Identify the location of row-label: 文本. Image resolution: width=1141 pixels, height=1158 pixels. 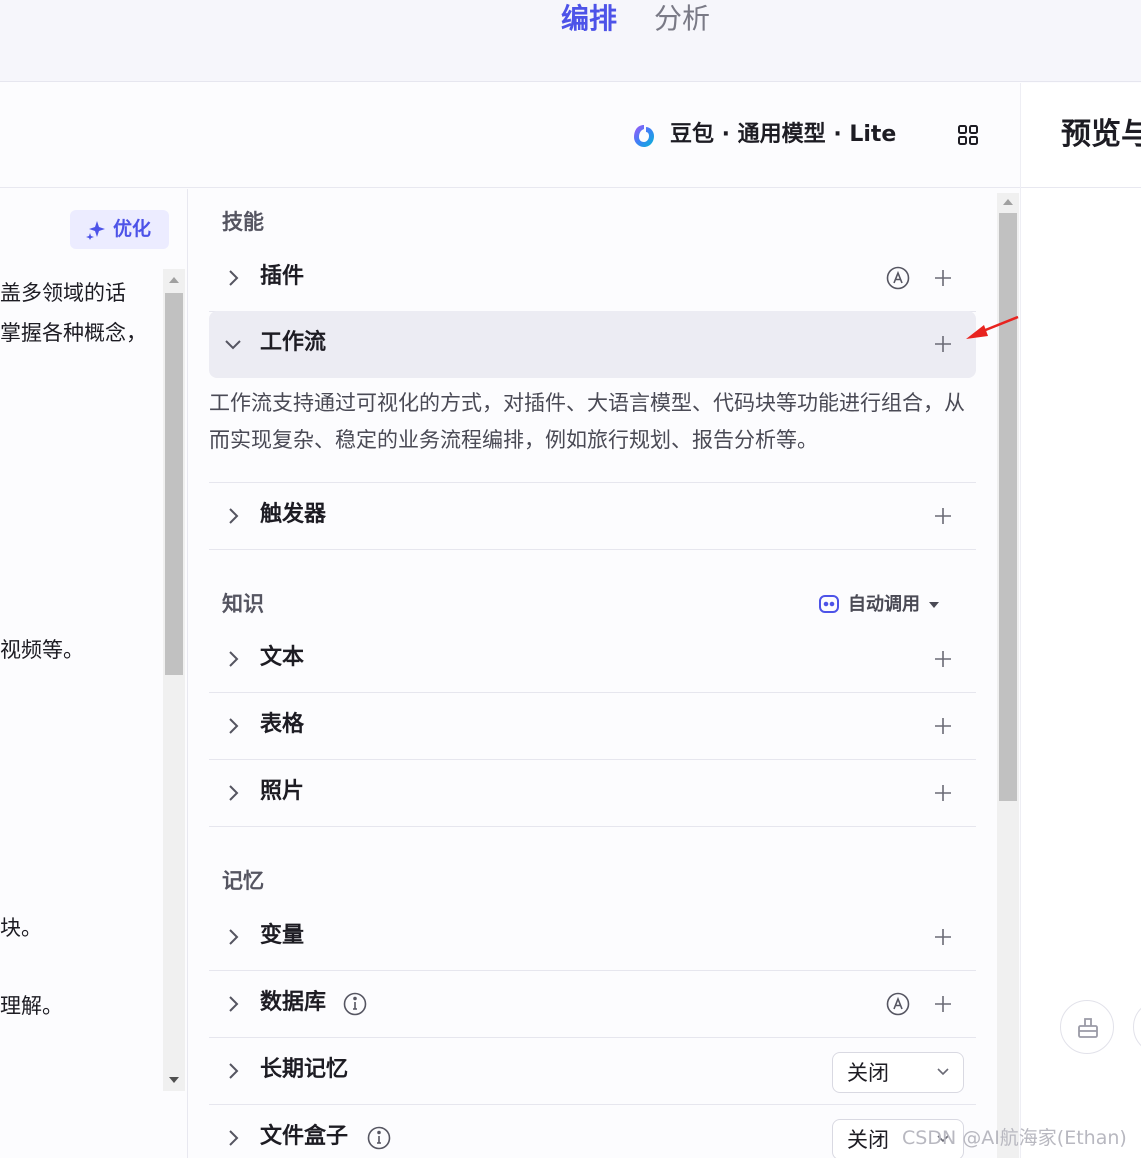
(282, 657).